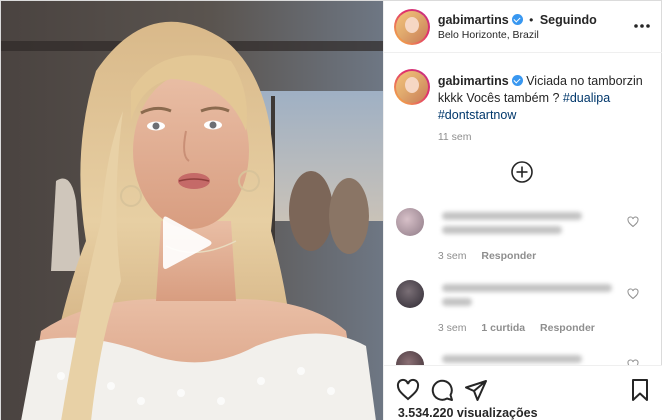 This screenshot has height=420, width=662. Describe the element at coordinates (442, 390) in the screenshot. I see `comment-icon` at that location.